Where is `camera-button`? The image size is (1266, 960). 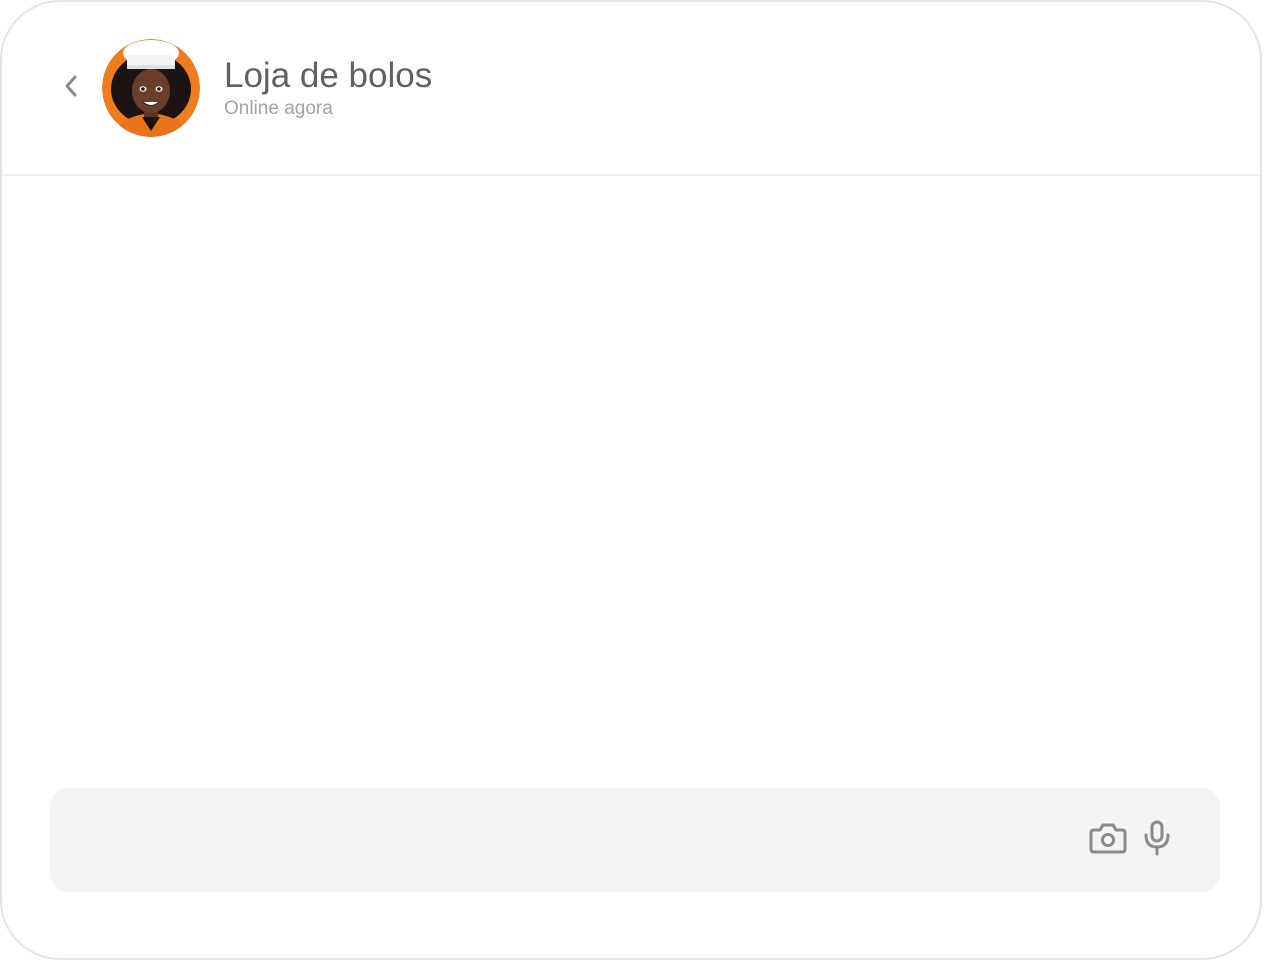 camera-button is located at coordinates (1108, 840).